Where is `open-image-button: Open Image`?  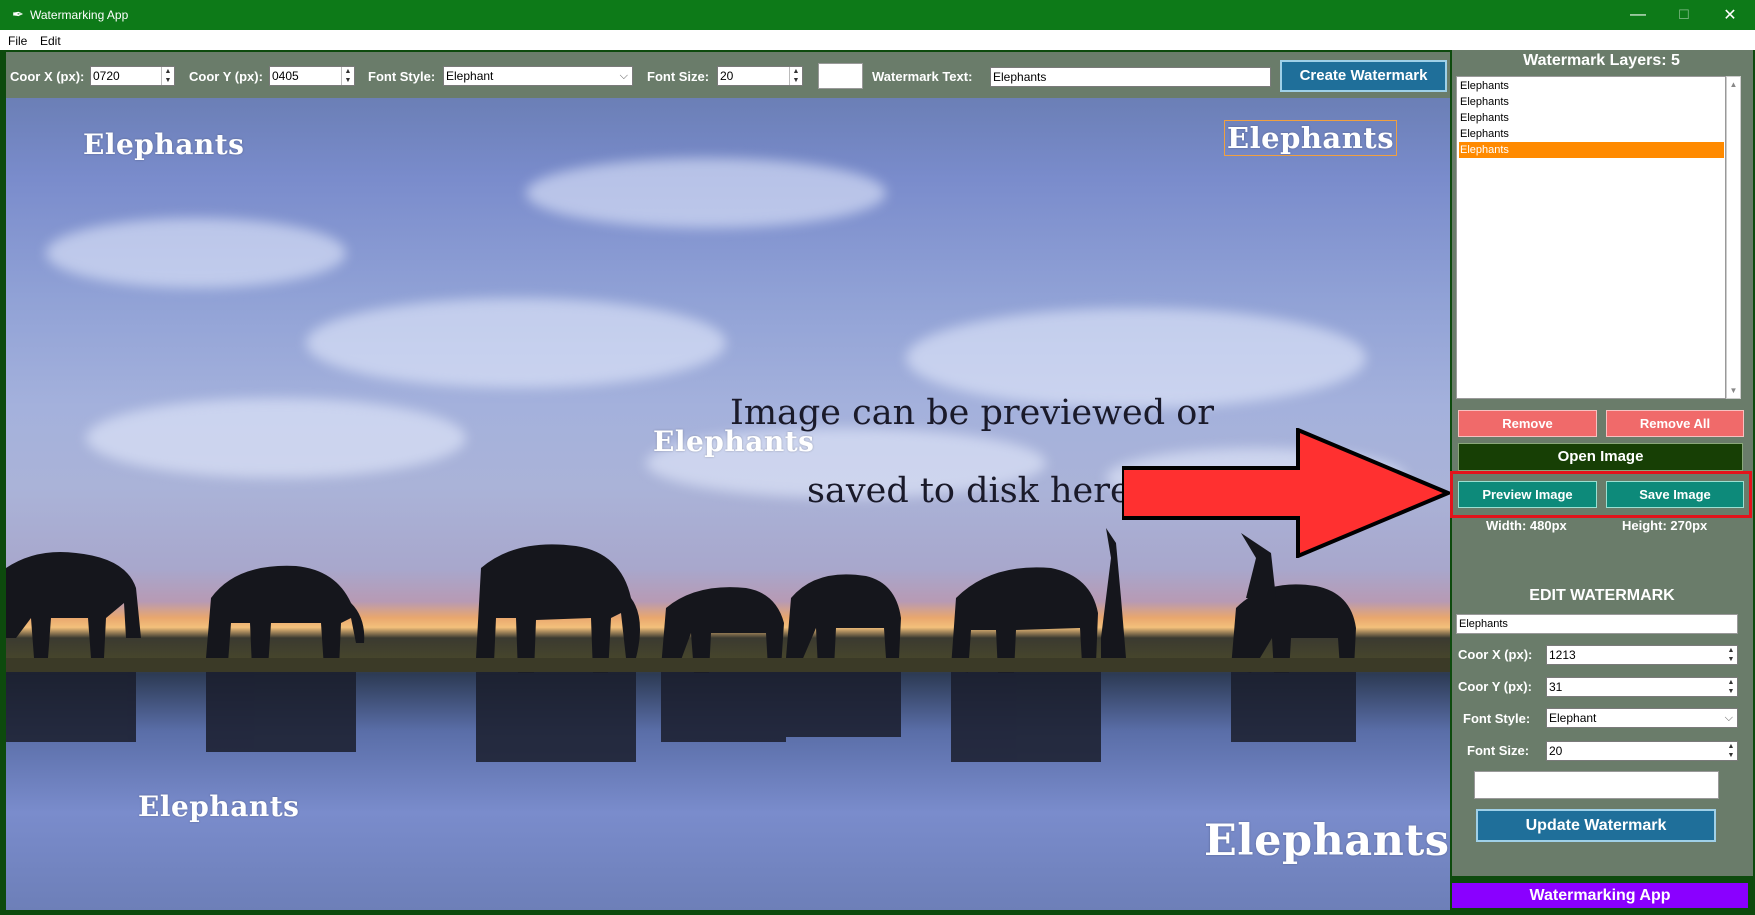
open-image-button: Open Image is located at coordinates (1600, 457).